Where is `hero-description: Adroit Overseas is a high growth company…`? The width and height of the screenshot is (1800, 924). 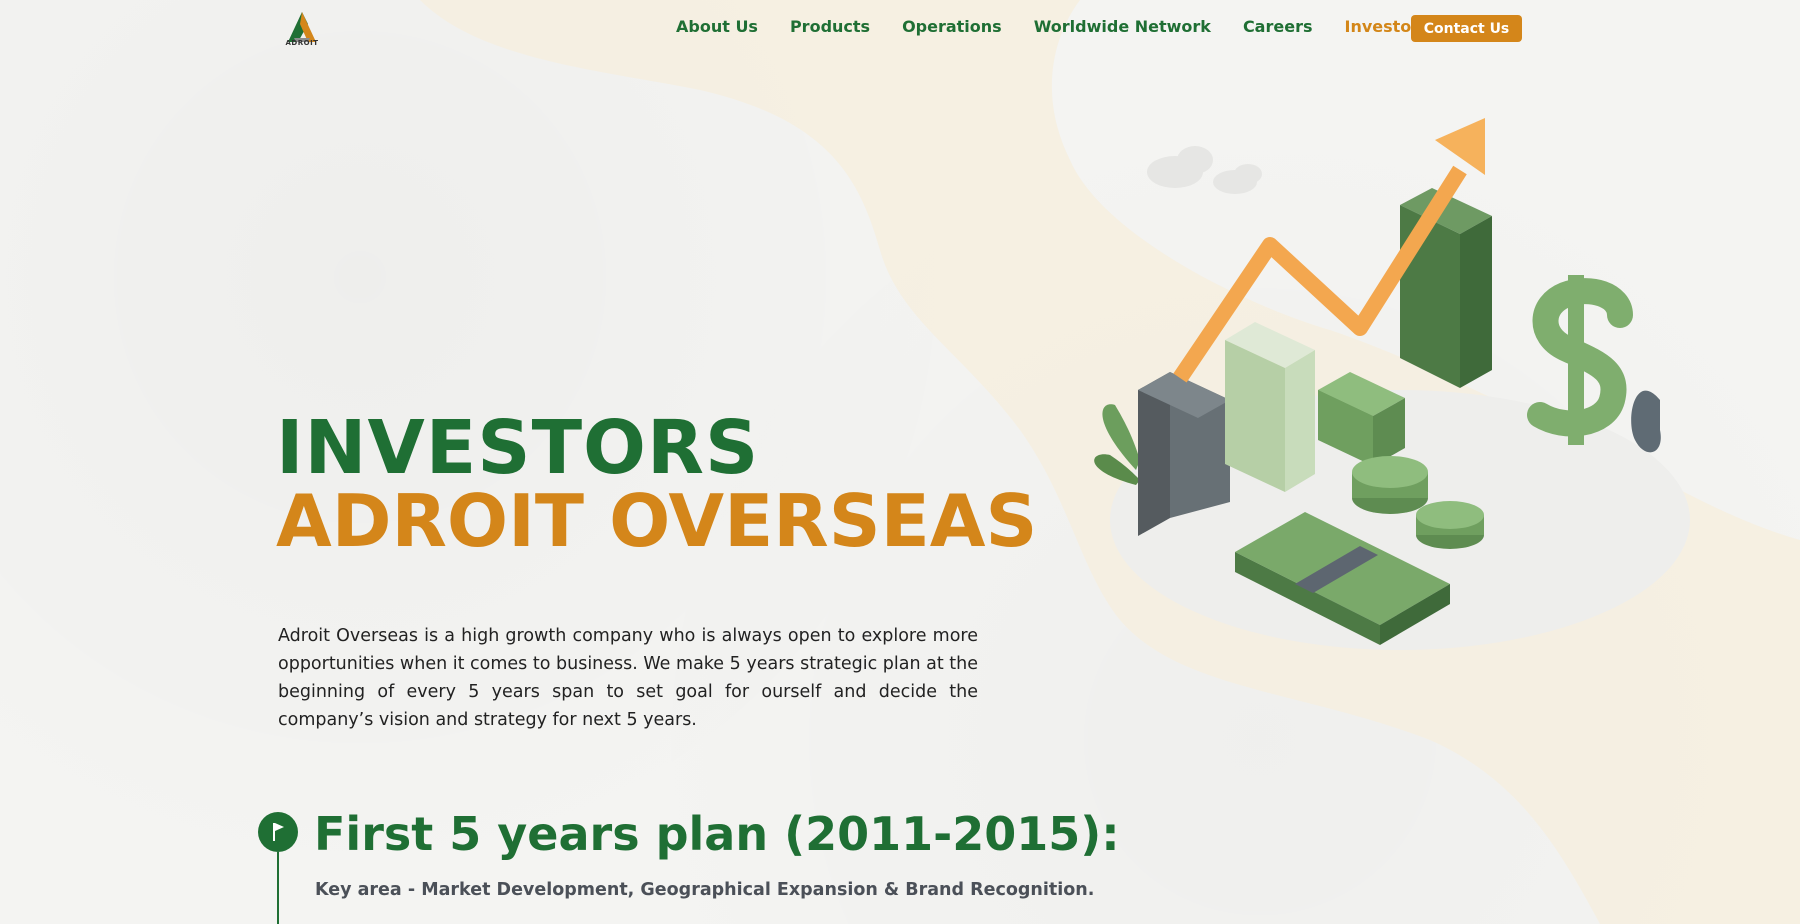
hero-description: Adroit Overseas is a high growth company… is located at coordinates (628, 678).